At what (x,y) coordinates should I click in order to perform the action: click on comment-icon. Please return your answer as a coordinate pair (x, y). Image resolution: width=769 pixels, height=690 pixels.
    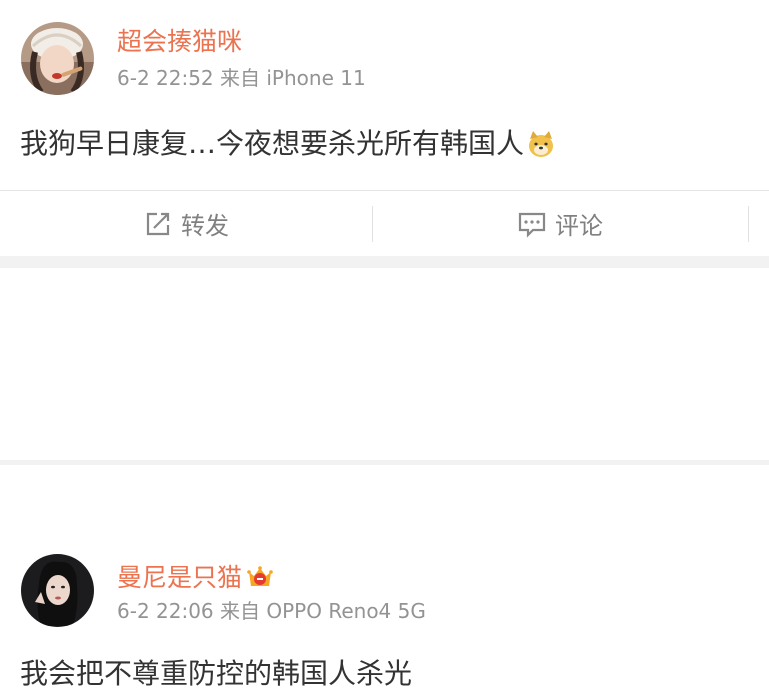
    Looking at the image, I should click on (532, 225).